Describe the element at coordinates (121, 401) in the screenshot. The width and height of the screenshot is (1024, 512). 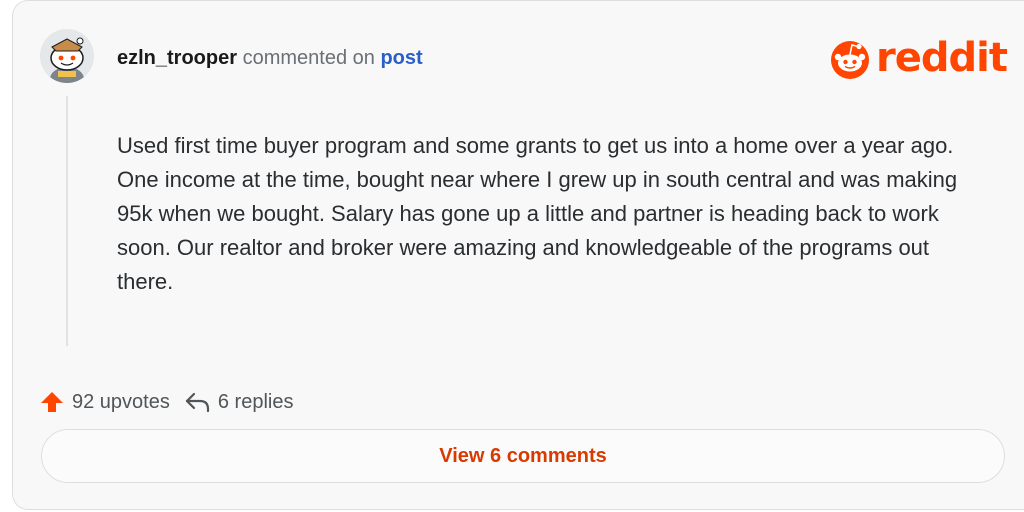
I see `upvote-count: 92 upvotes` at that location.